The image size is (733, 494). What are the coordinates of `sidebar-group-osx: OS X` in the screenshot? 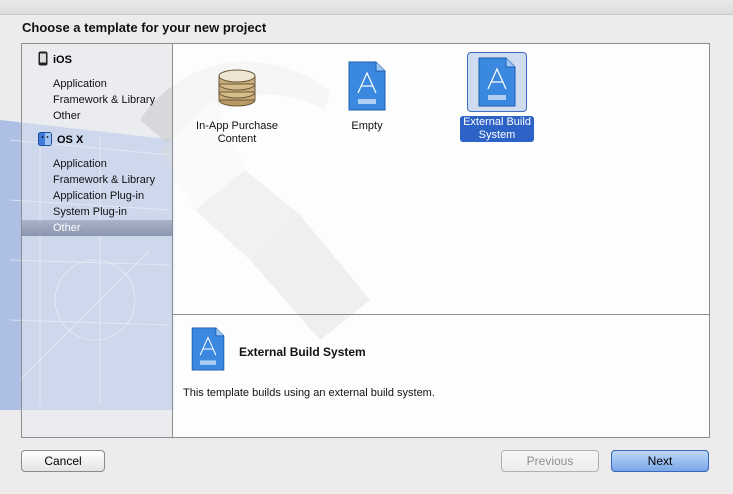 It's located at (60, 140).